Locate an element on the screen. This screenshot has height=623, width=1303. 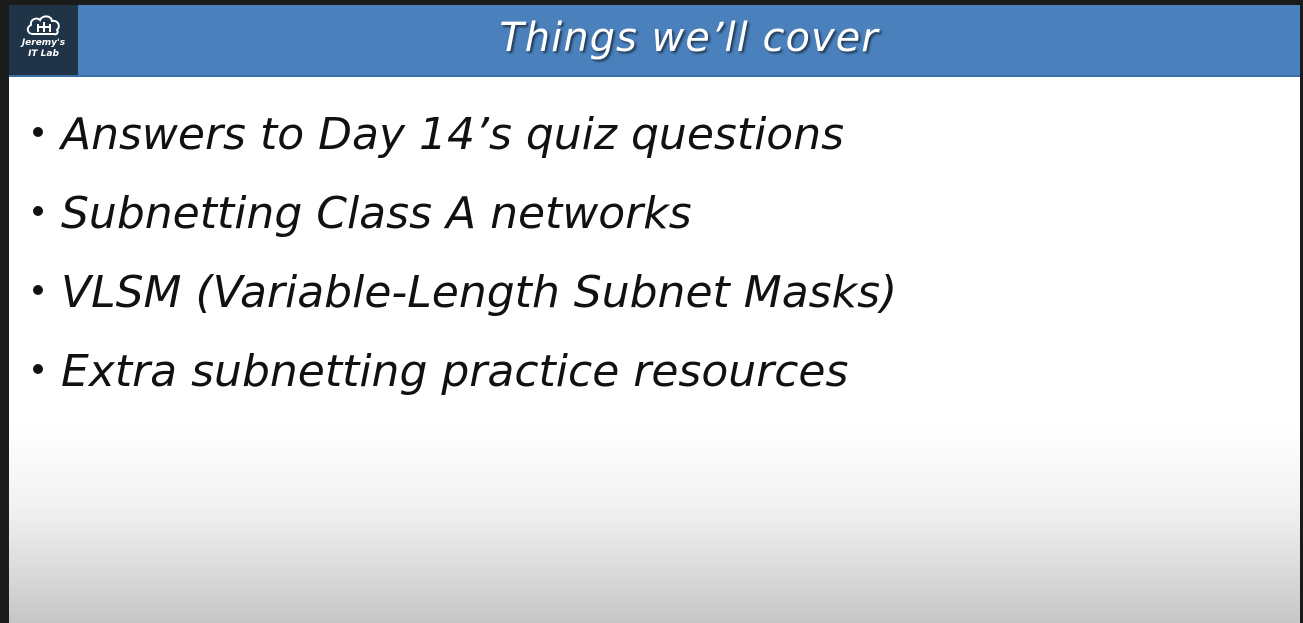
bullet-text: Subnetting Class A networks is located at coordinates (376, 213).